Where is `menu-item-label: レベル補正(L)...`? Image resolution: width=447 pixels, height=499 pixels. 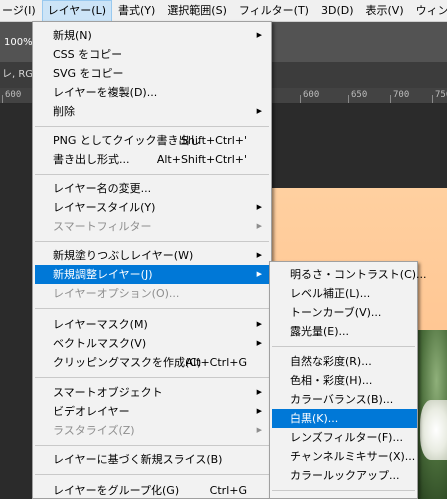 menu-item-label: レベル補正(L)... is located at coordinates (330, 293).